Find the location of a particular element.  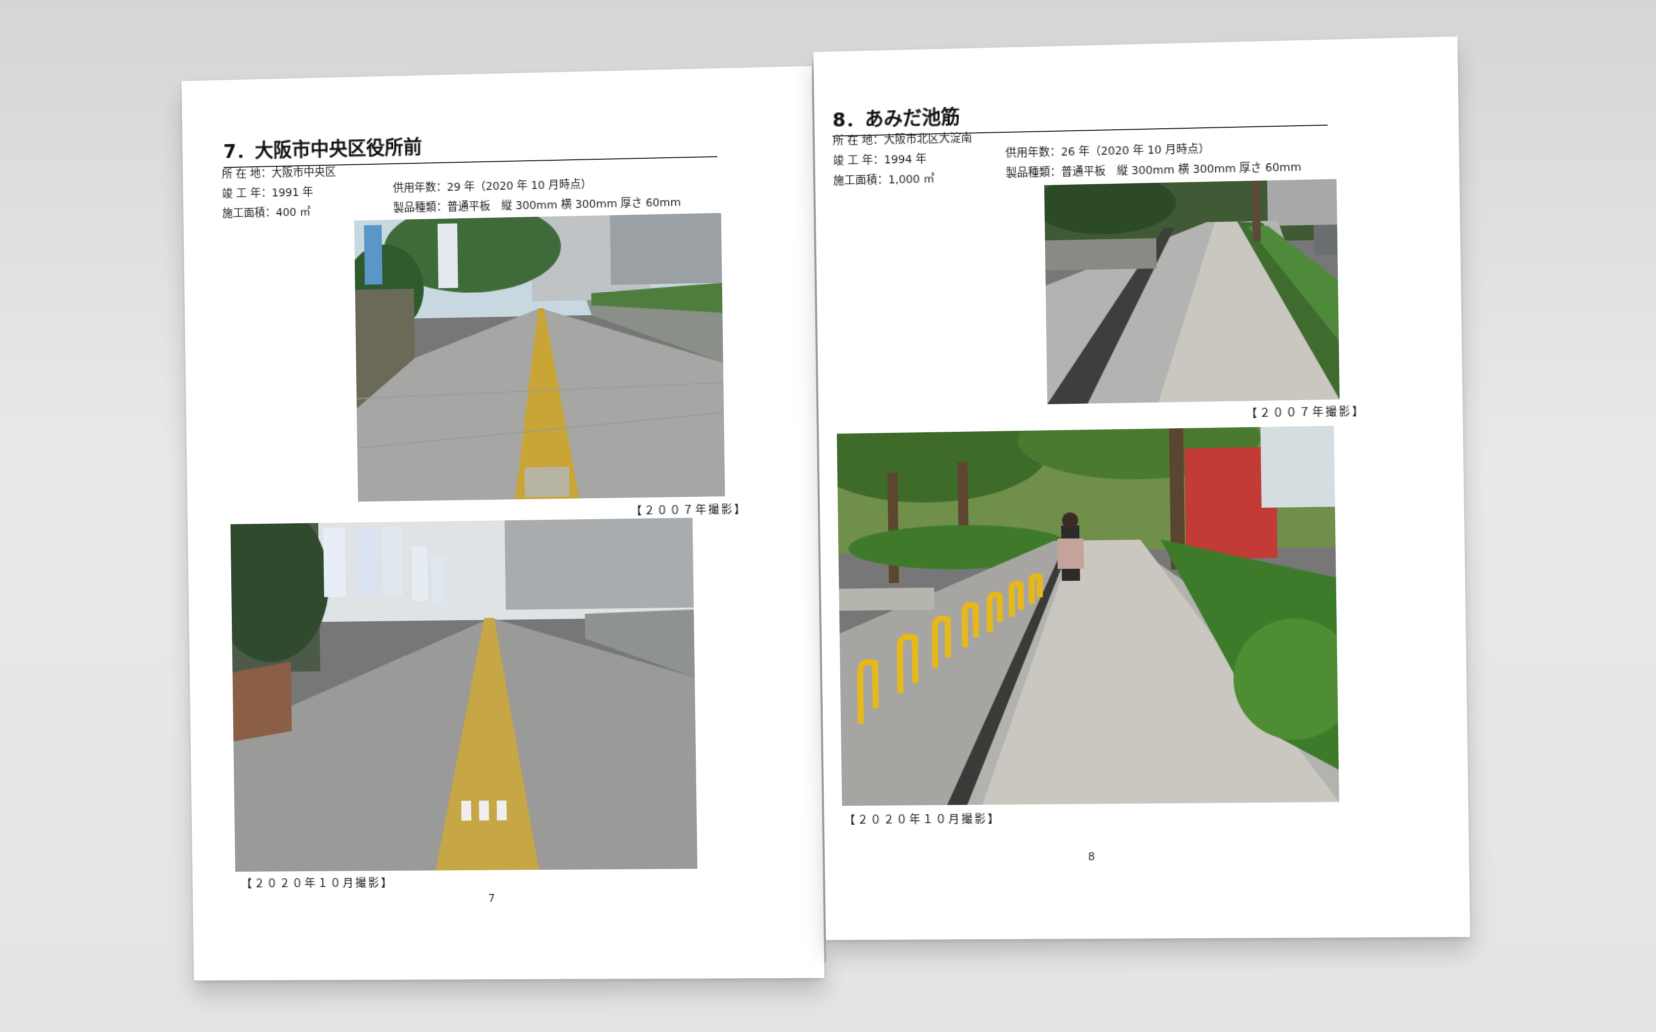

right-meta-basic: 所 在 地：大阪市北区大淀南 竣 工 年：1994 年 施工面積：1,000 ㎡ is located at coordinates (903, 159).